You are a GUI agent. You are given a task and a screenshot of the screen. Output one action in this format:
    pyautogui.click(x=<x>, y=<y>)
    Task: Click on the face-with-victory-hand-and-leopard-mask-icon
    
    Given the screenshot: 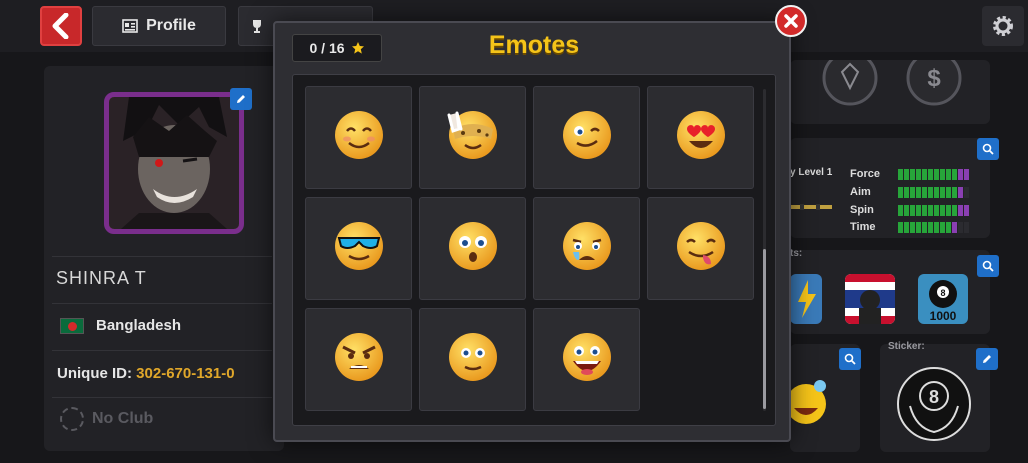 What is the action you would take?
    pyautogui.click(x=473, y=137)
    